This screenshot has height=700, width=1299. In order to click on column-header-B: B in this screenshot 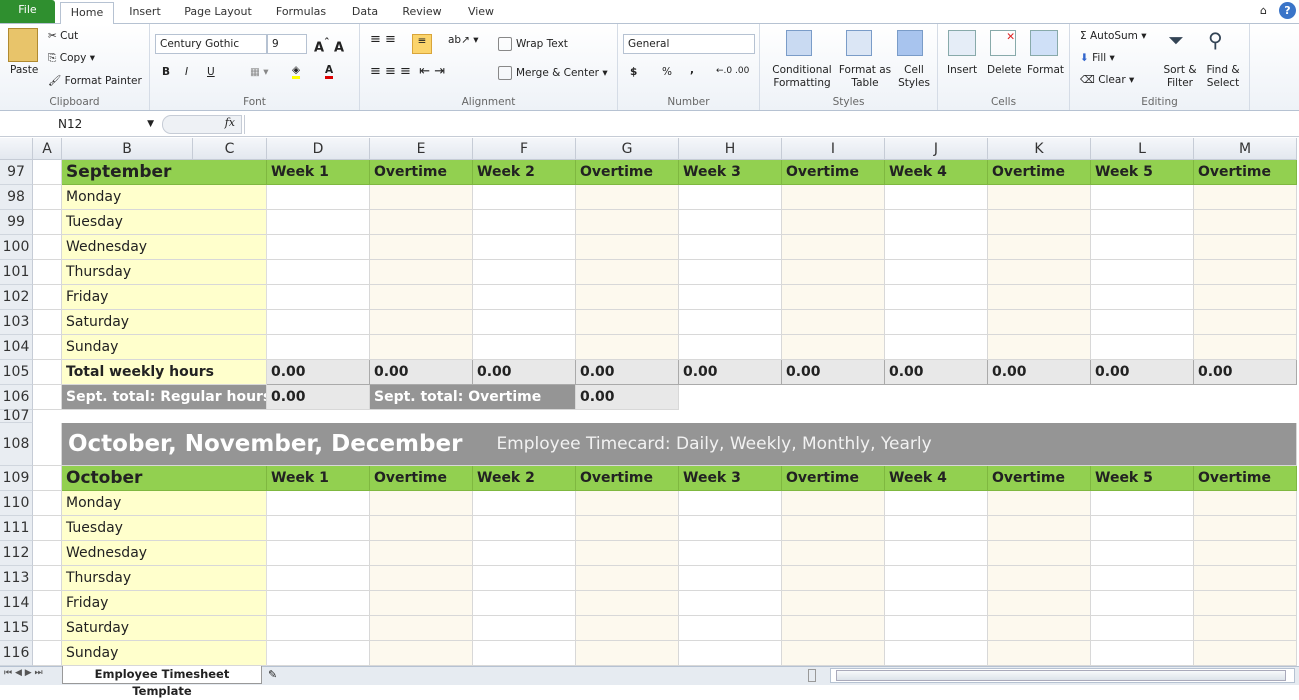, I will do `click(127, 149)`.